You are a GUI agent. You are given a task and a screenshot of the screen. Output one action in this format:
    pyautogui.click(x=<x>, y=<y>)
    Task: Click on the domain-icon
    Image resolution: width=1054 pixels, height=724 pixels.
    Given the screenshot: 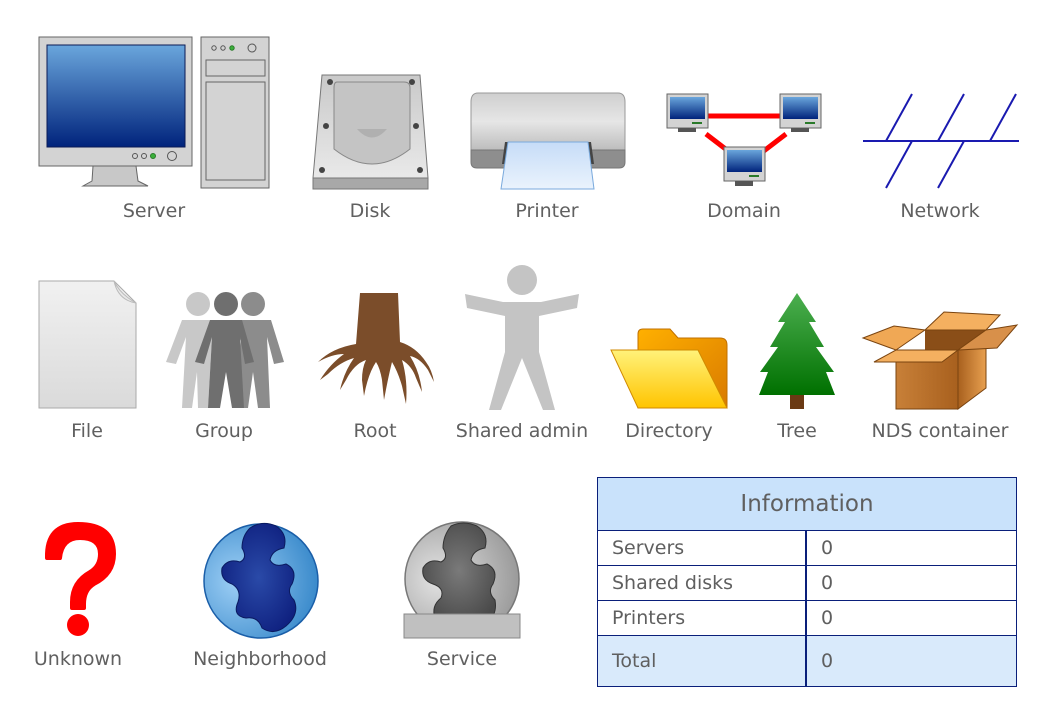 What is the action you would take?
    pyautogui.click(x=745, y=142)
    